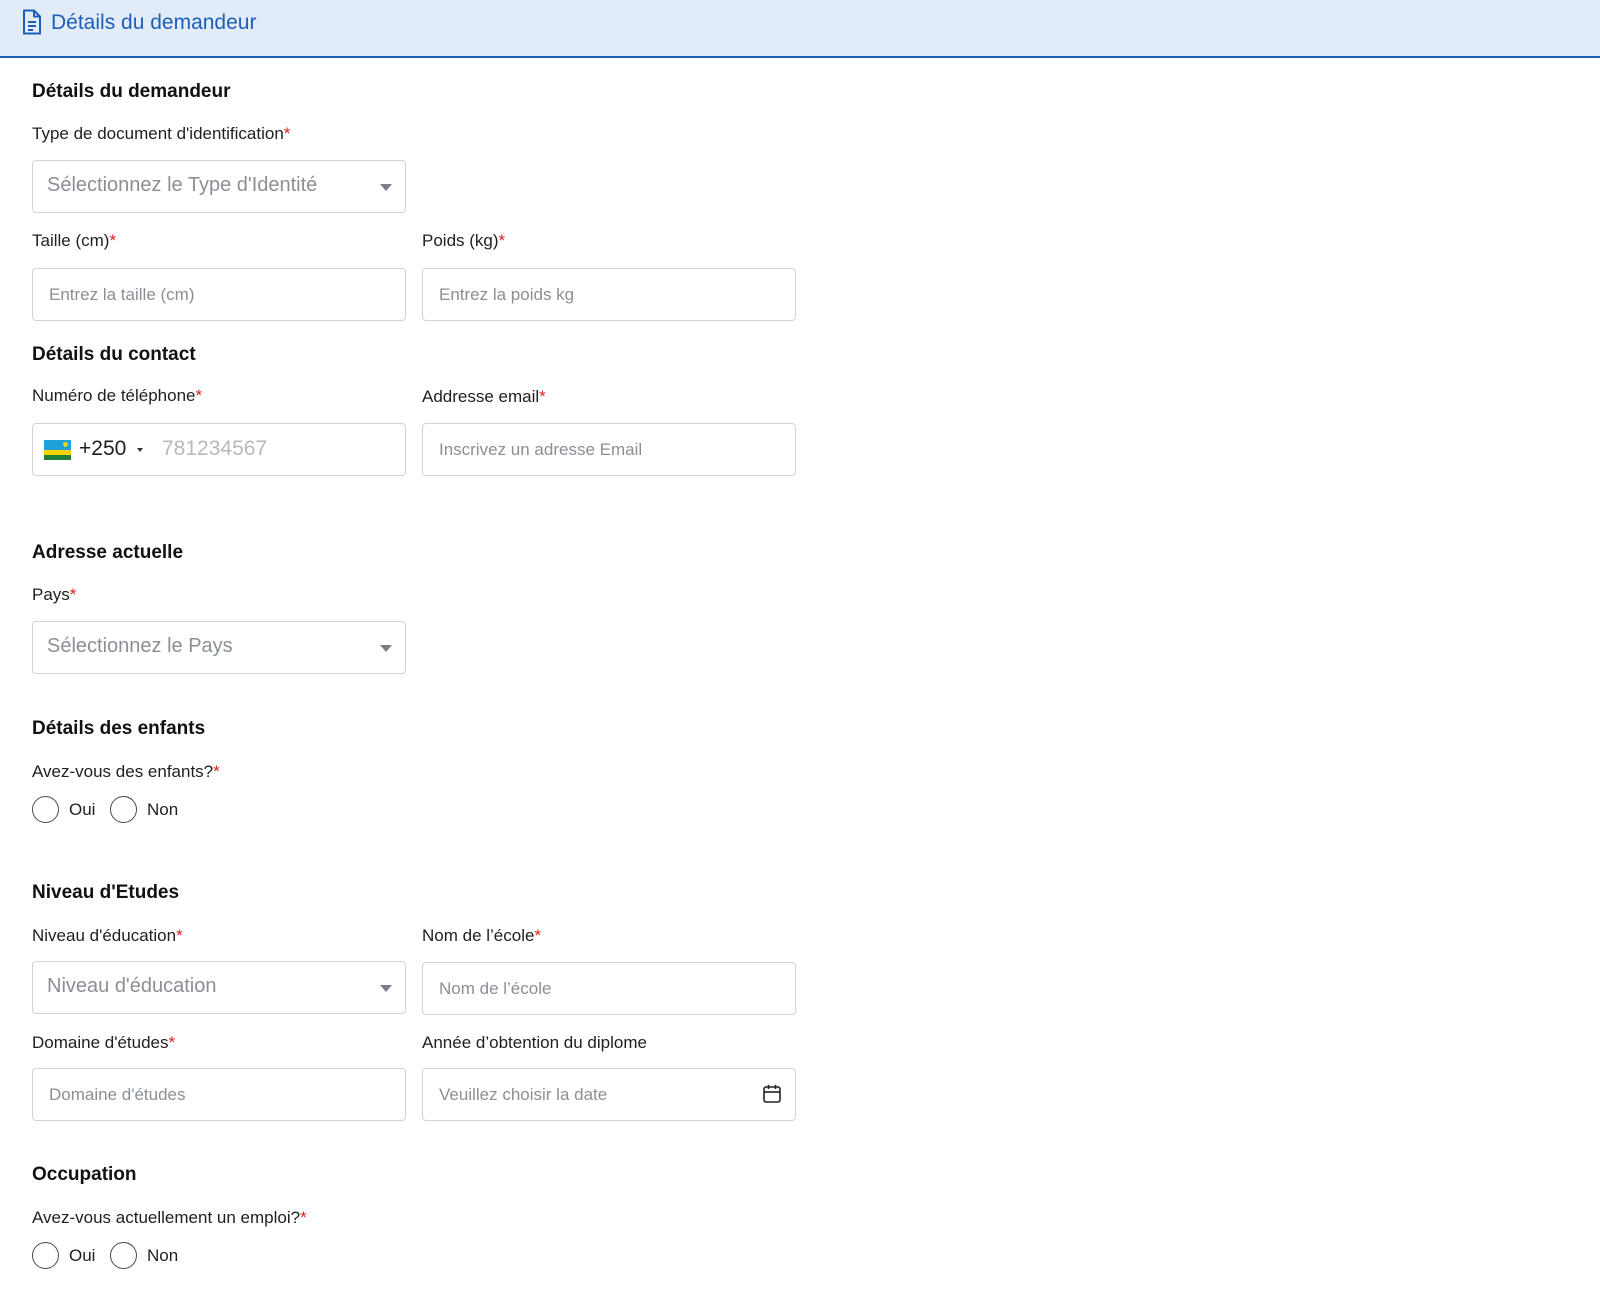 Image resolution: width=1600 pixels, height=1297 pixels. Describe the element at coordinates (484, 396) in the screenshot. I see `email-label: Addresse email*` at that location.